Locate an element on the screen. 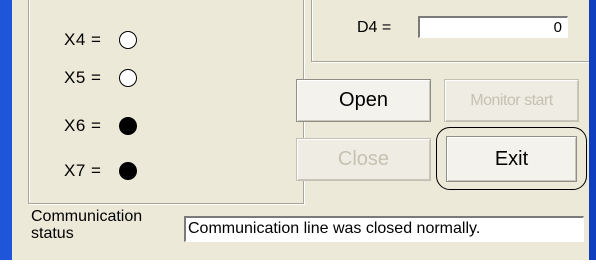  monitor-start-button: Monitor start is located at coordinates (511, 100).